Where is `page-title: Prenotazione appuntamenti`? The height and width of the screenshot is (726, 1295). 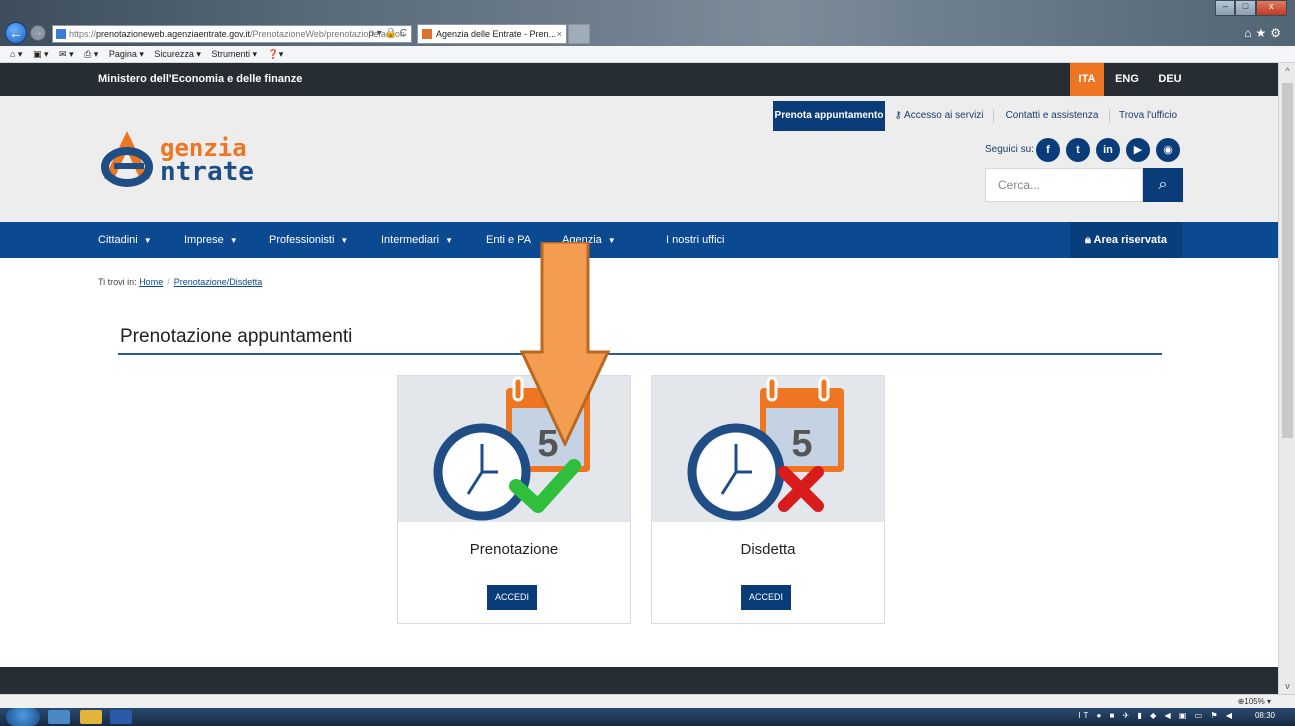
page-title: Prenotazione appuntamenti is located at coordinates (236, 336).